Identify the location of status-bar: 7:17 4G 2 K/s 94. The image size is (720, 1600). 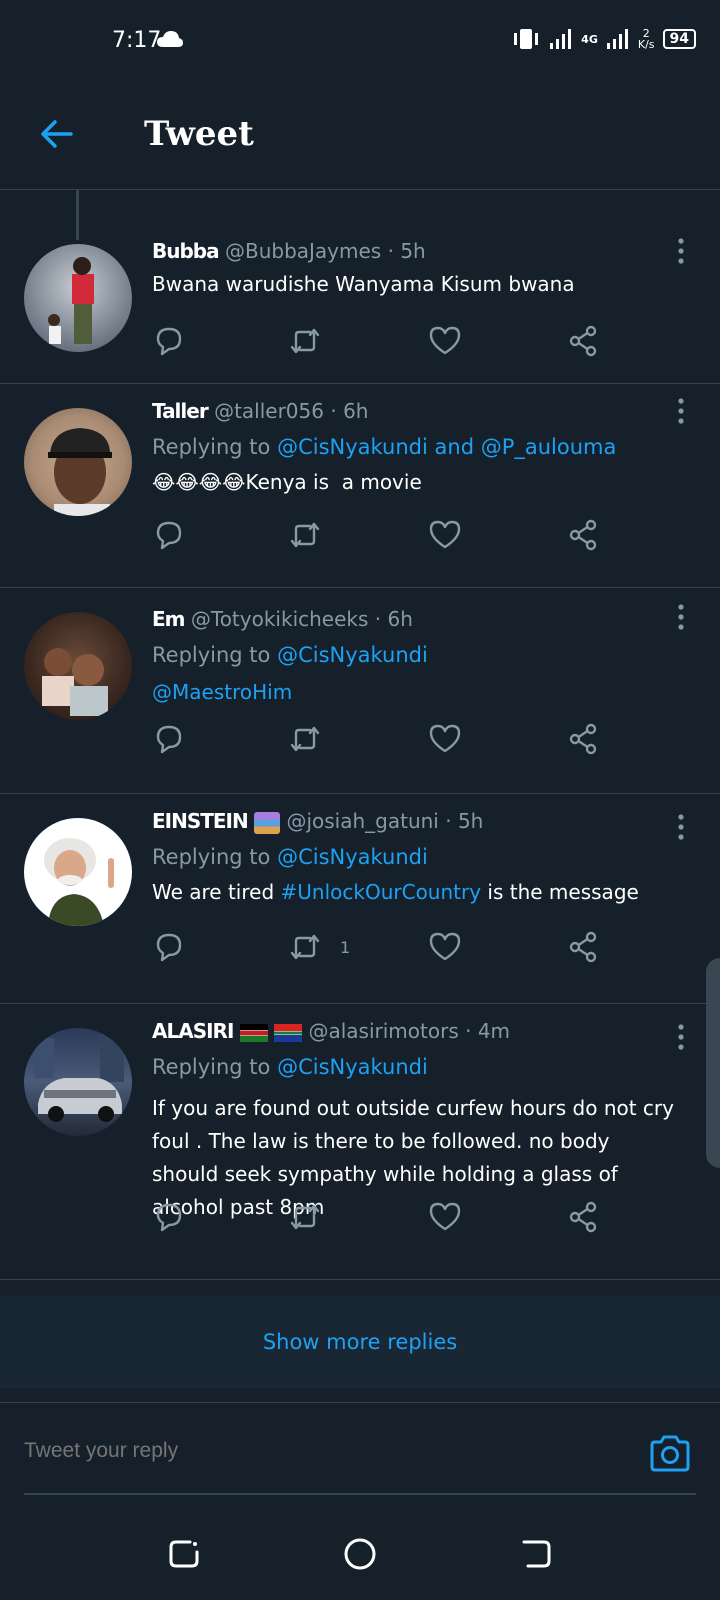
(360, 40).